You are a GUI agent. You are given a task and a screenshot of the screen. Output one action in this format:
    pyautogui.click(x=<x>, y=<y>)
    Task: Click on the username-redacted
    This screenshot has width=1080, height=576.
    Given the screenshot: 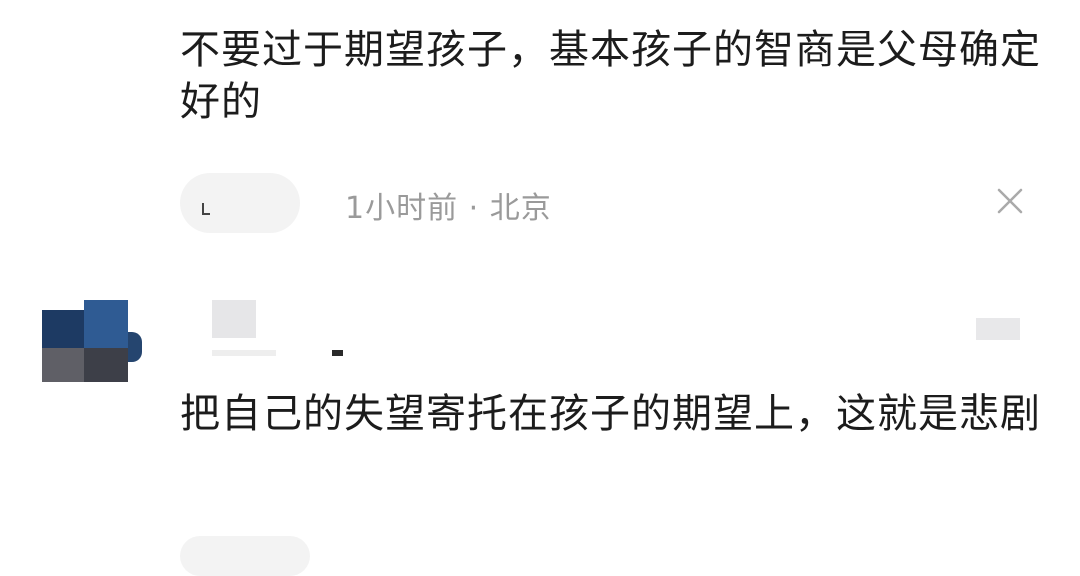 What is the action you would take?
    pyautogui.click(x=234, y=319)
    